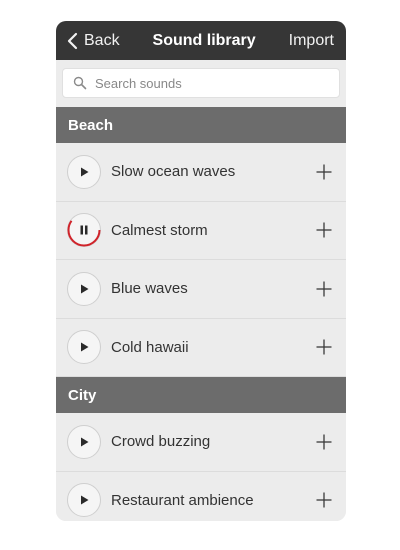 Image resolution: width=400 pixels, height=550 pixels. Describe the element at coordinates (150, 347) in the screenshot. I see `sound-title: Cold hawaii` at that location.